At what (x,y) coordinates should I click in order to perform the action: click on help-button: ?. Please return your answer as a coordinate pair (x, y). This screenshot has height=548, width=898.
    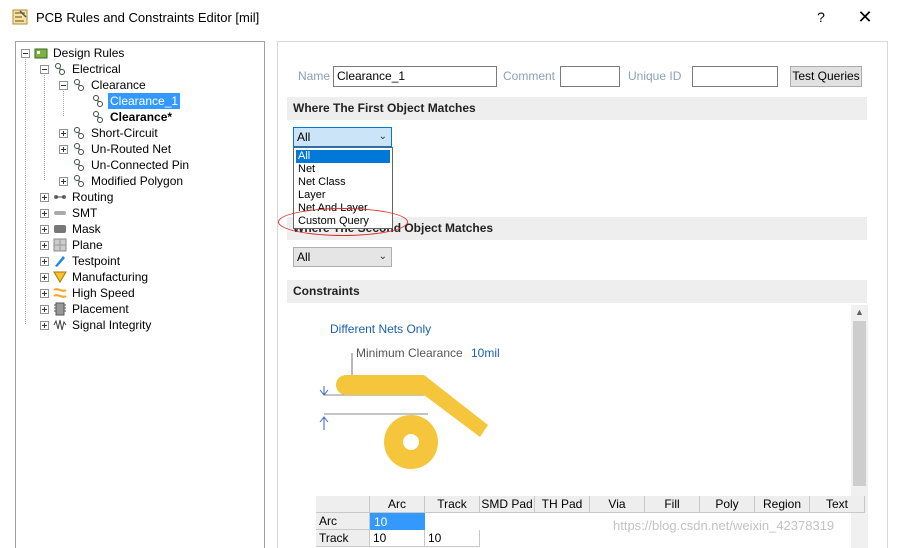
    Looking at the image, I should click on (821, 17).